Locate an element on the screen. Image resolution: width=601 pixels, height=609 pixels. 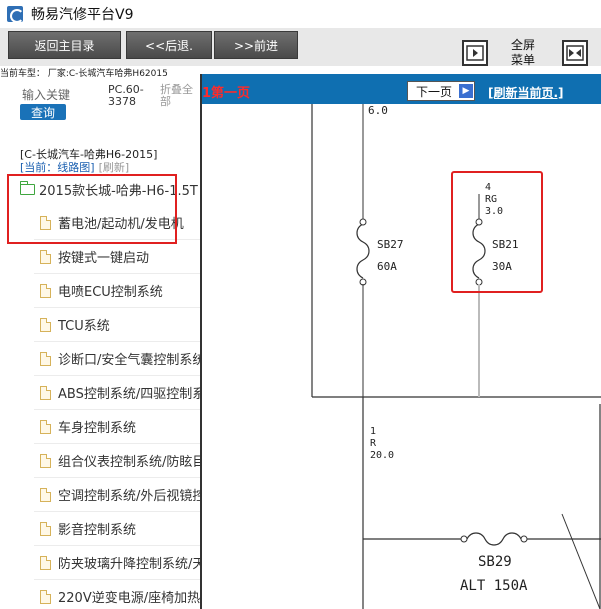
wire-label: R is located at coordinates (373, 443).